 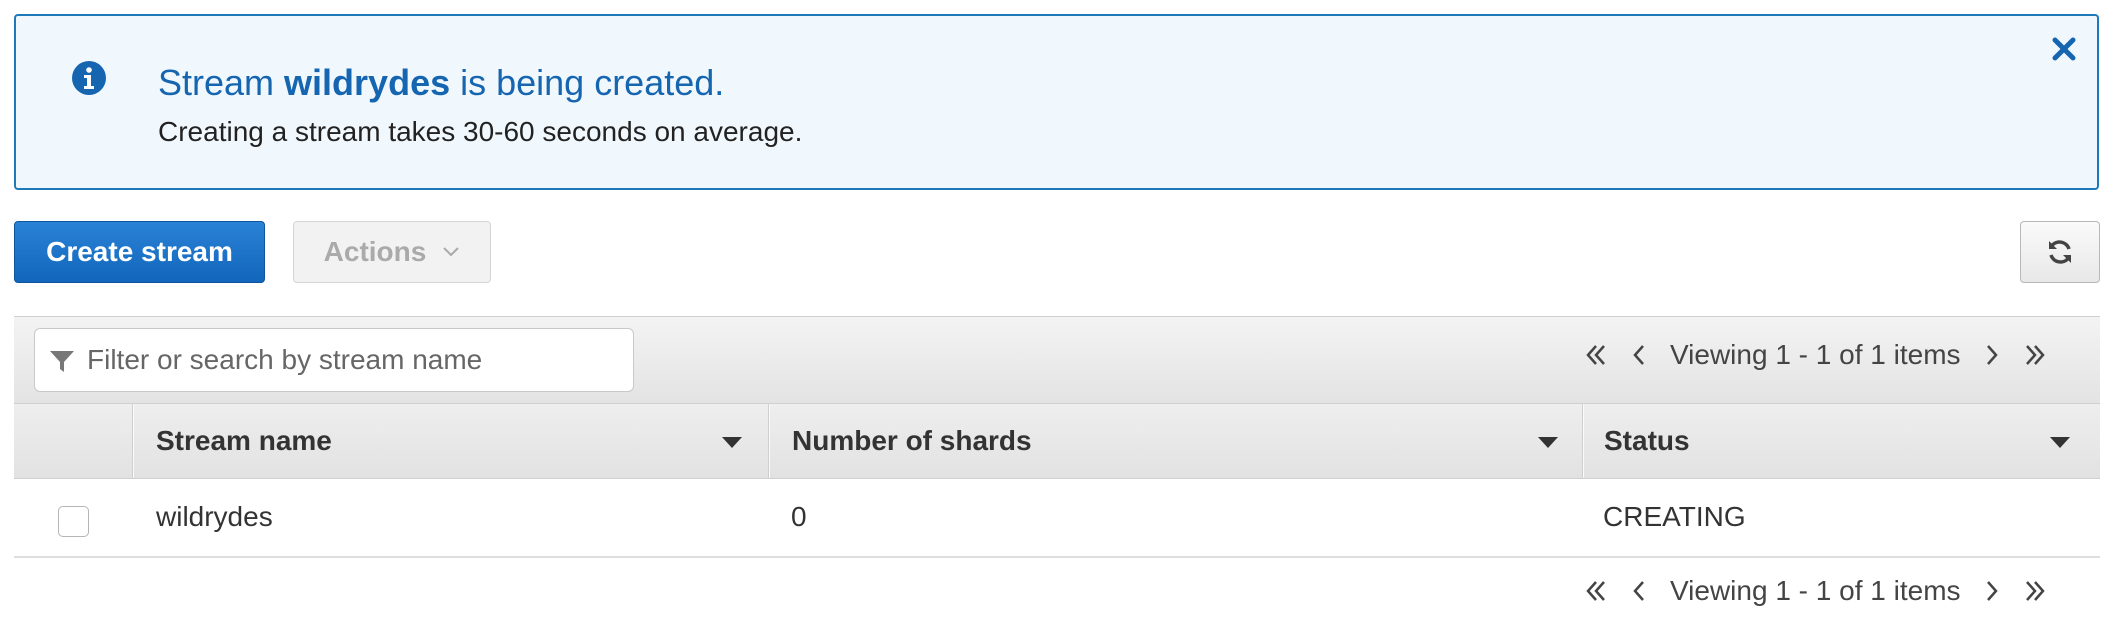 I want to click on table-toolbar: Viewing 1 - 1 of 1 items, so click(x=1057, y=360).